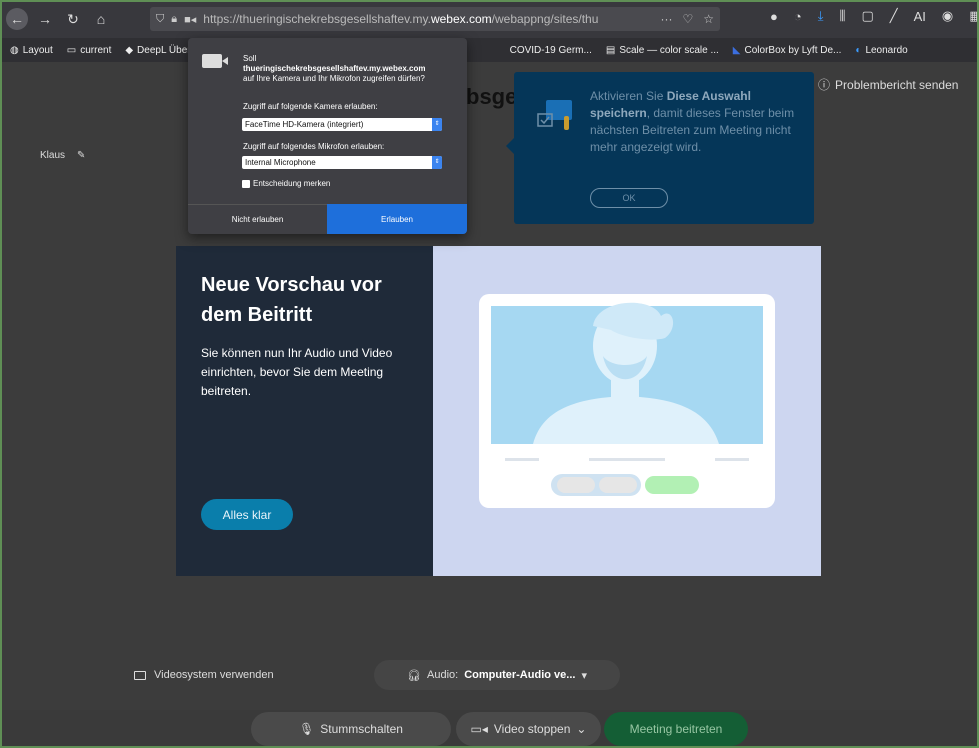 This screenshot has height=748, width=979. Describe the element at coordinates (342, 162) in the screenshot. I see `microphone-select: Internal Microphone ⇕` at that location.